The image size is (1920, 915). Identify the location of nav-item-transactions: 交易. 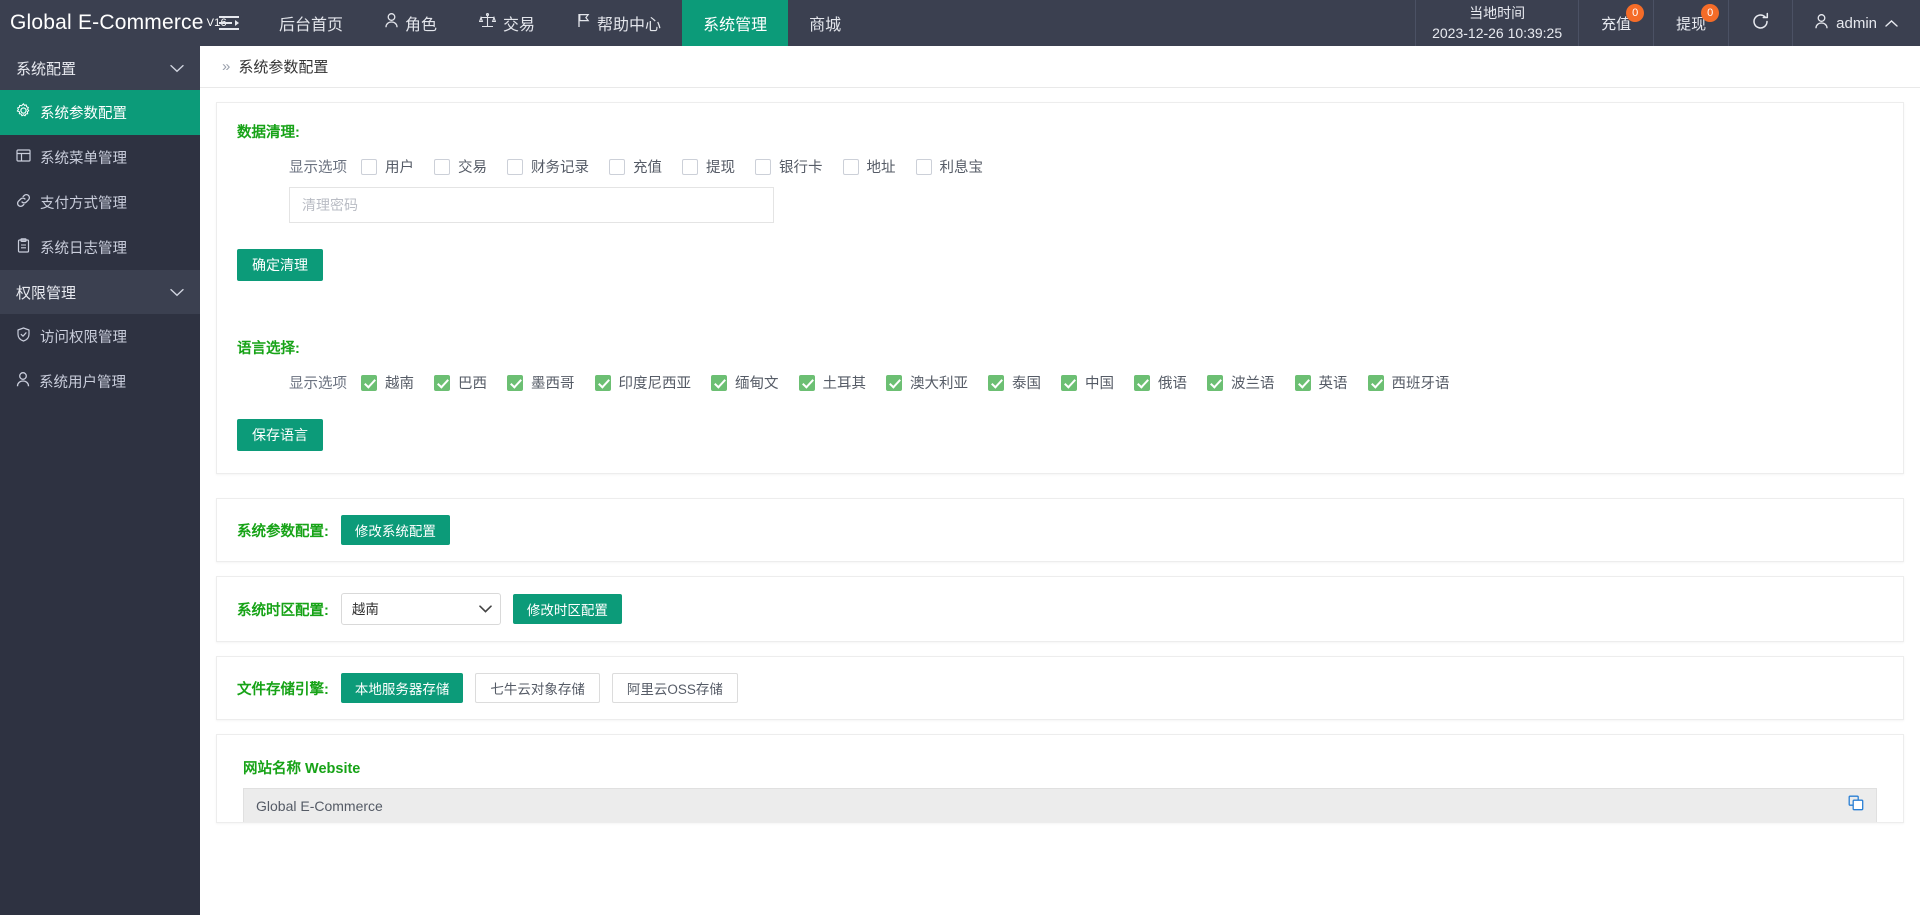
(507, 23).